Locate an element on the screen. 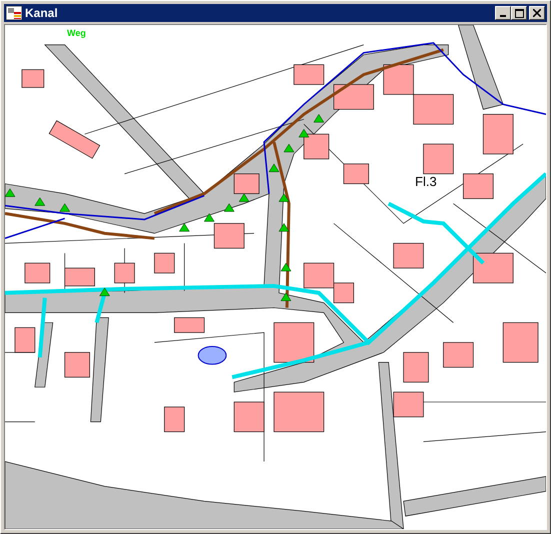 The width and height of the screenshot is (551, 534). parcel-label: Fl.3 is located at coordinates (426, 181).